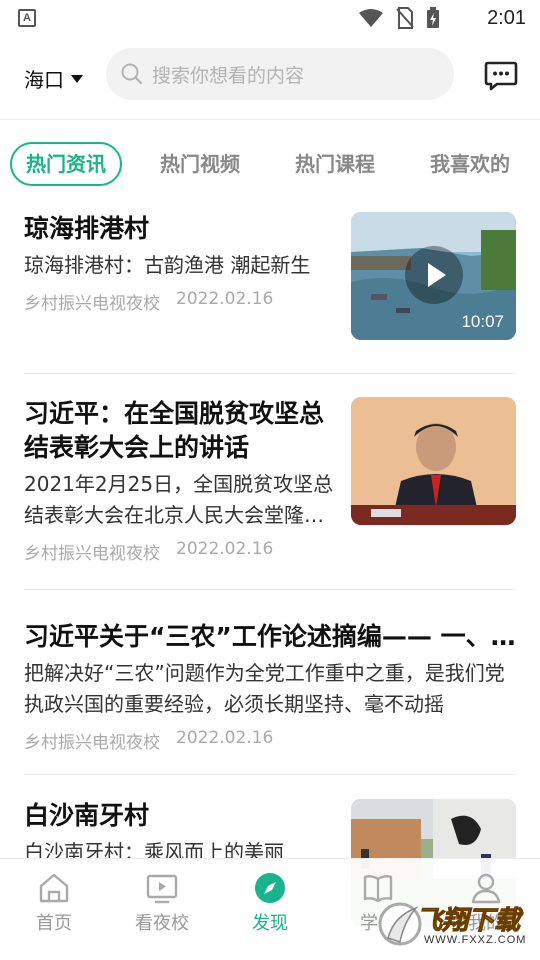 This screenshot has width=540, height=960. What do you see at coordinates (132, 74) in the screenshot?
I see `search-icon` at bounding box center [132, 74].